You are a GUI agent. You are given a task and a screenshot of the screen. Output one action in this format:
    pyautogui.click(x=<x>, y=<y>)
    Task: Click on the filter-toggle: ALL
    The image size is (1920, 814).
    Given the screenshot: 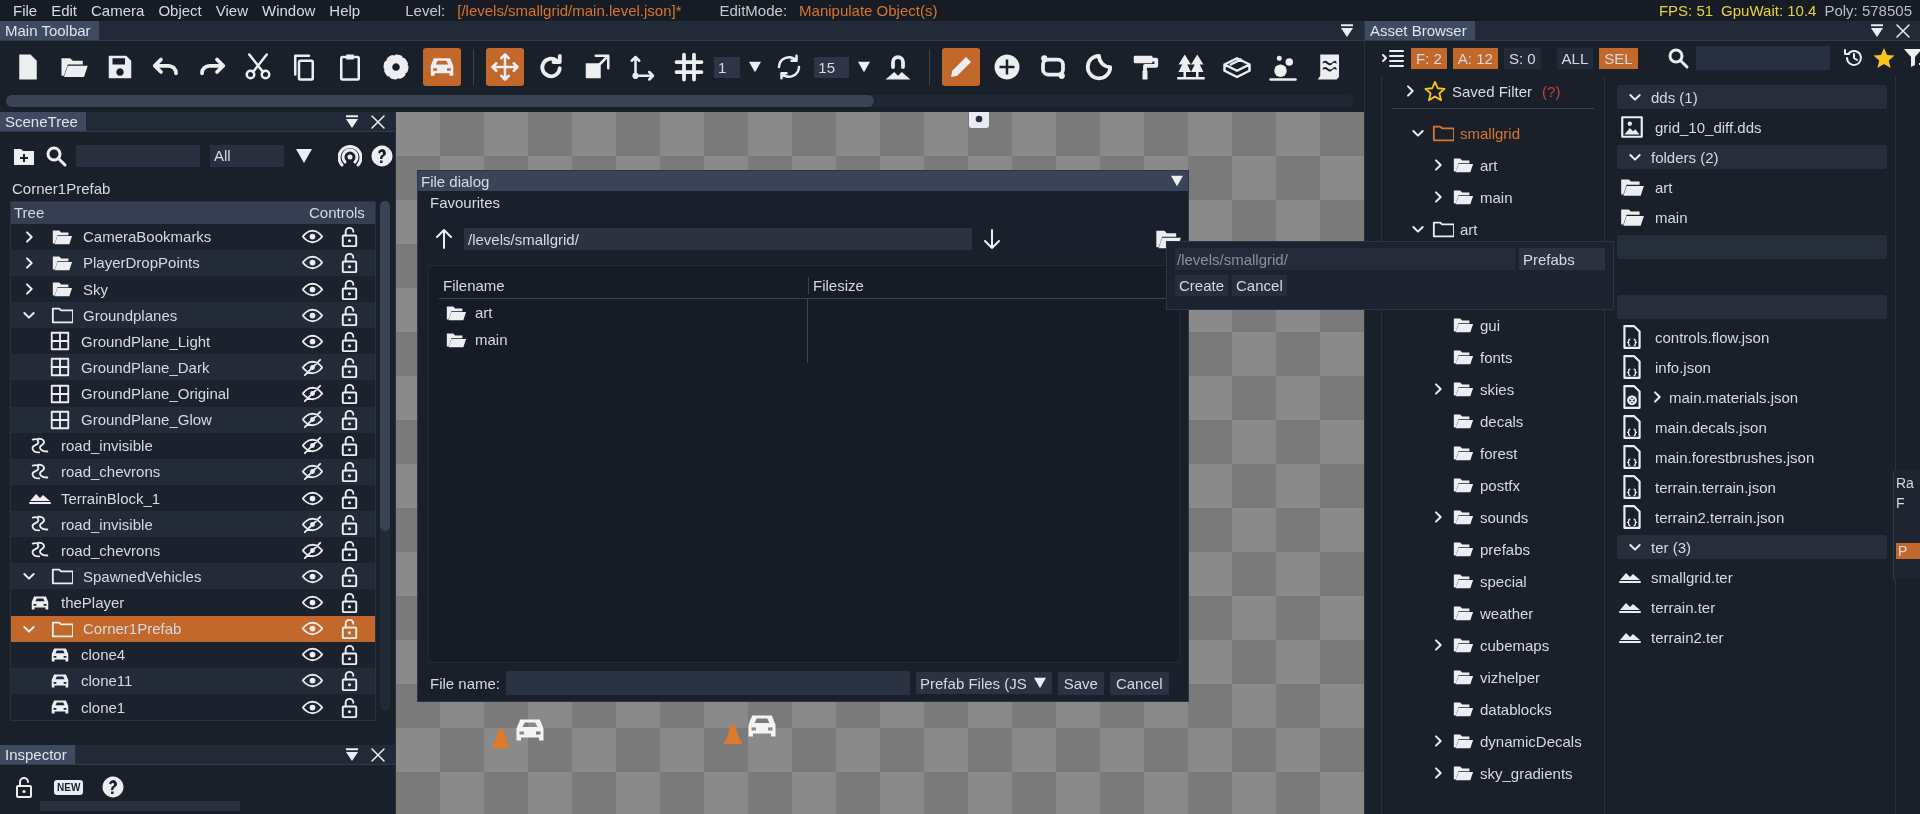 What is the action you would take?
    pyautogui.click(x=1575, y=58)
    